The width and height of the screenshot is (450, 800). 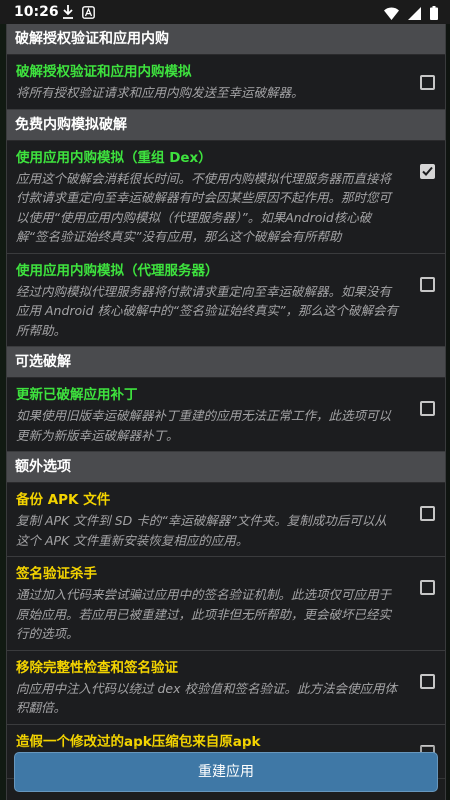 I want to click on option-title: 备份 APK 文件, so click(x=63, y=500).